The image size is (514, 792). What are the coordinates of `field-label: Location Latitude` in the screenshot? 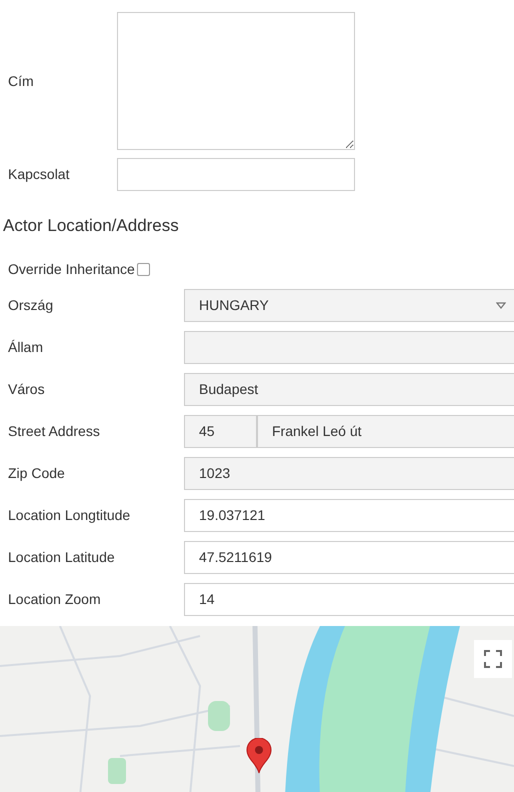 It's located at (61, 557).